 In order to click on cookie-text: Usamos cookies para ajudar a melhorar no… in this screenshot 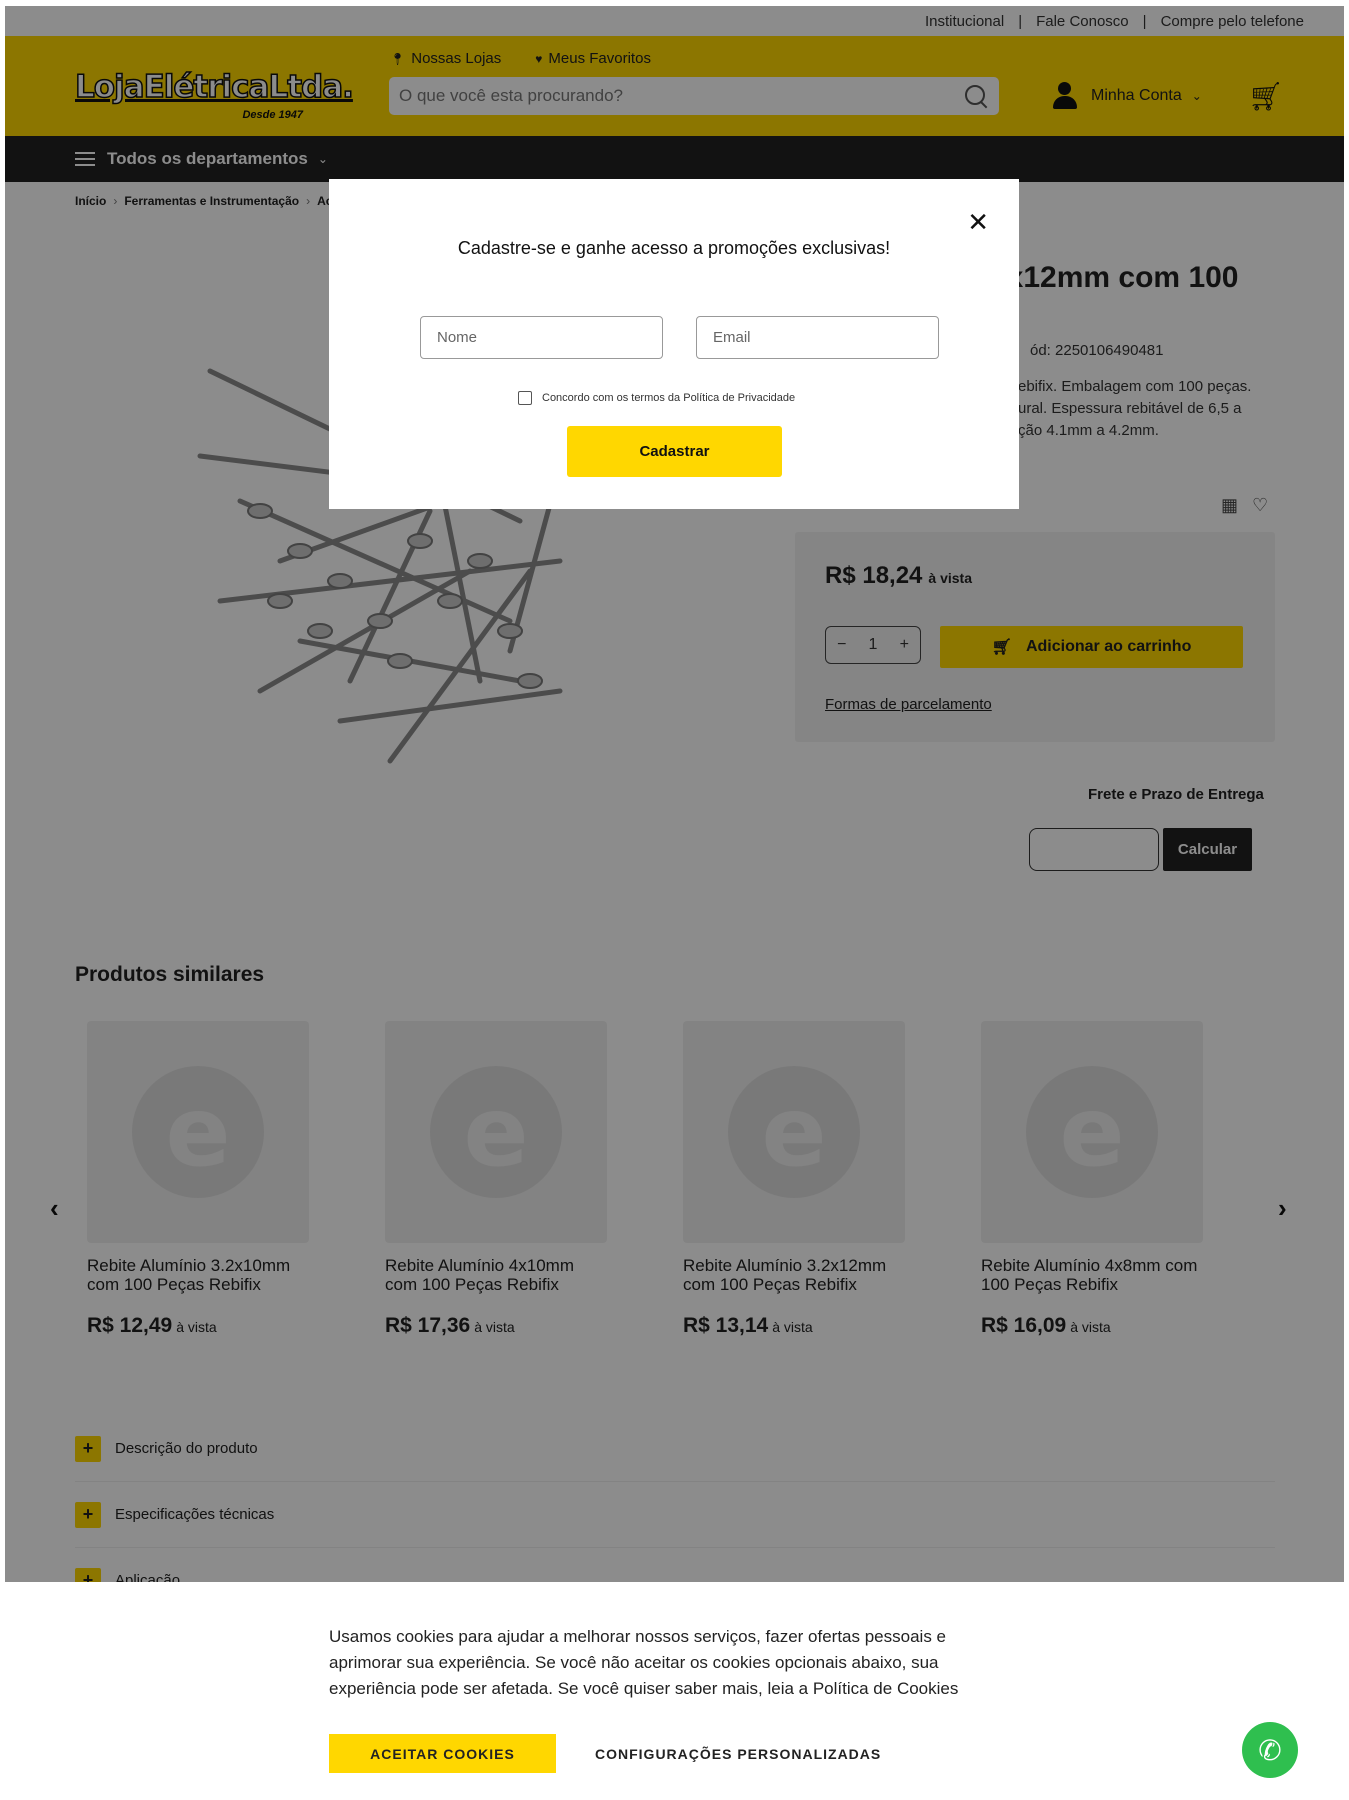, I will do `click(644, 1662)`.